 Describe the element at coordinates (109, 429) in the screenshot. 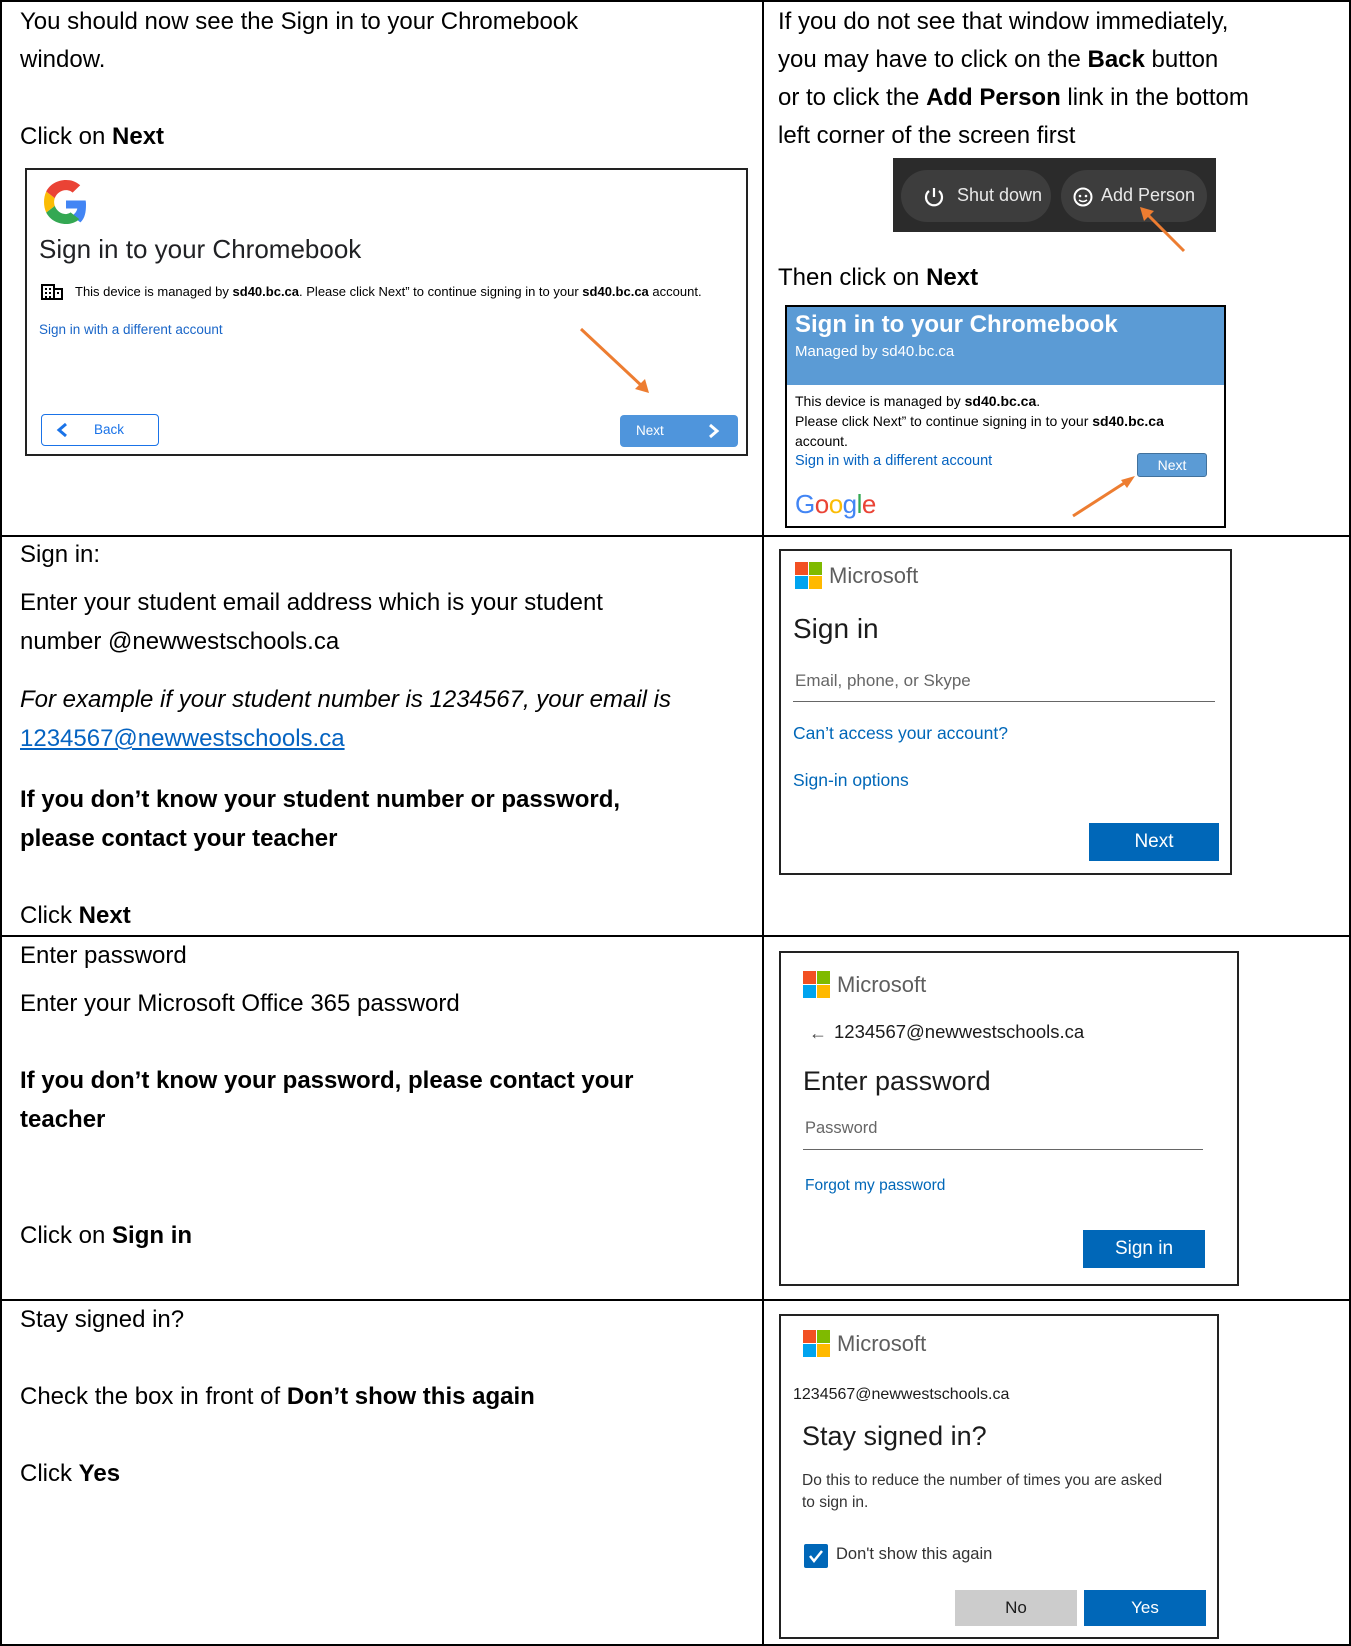

I see `back-label: Back` at that location.